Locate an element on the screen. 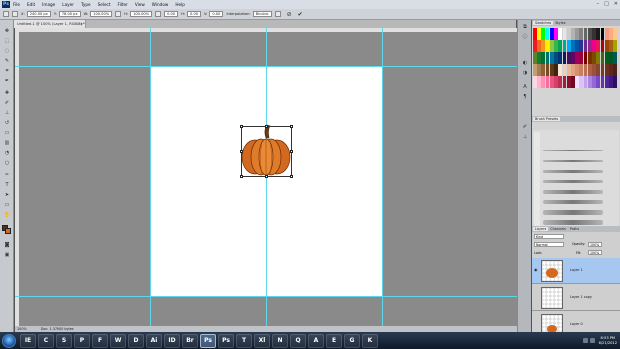 Image resolution: width=620 pixels, height=349 pixels. tab-styles: Styles is located at coordinates (560, 23).